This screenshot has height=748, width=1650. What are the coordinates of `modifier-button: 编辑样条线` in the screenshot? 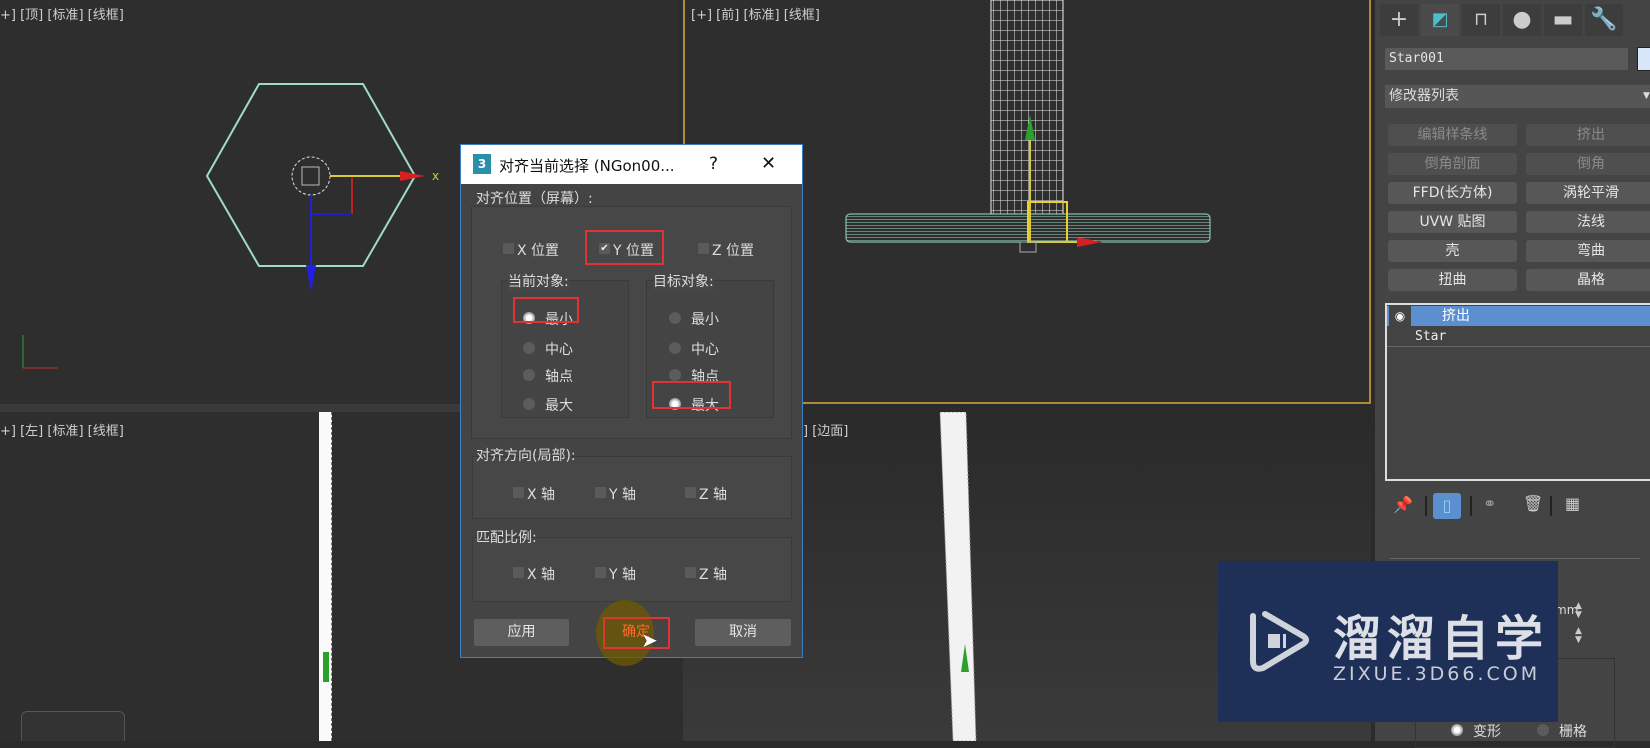 It's located at (1452, 135).